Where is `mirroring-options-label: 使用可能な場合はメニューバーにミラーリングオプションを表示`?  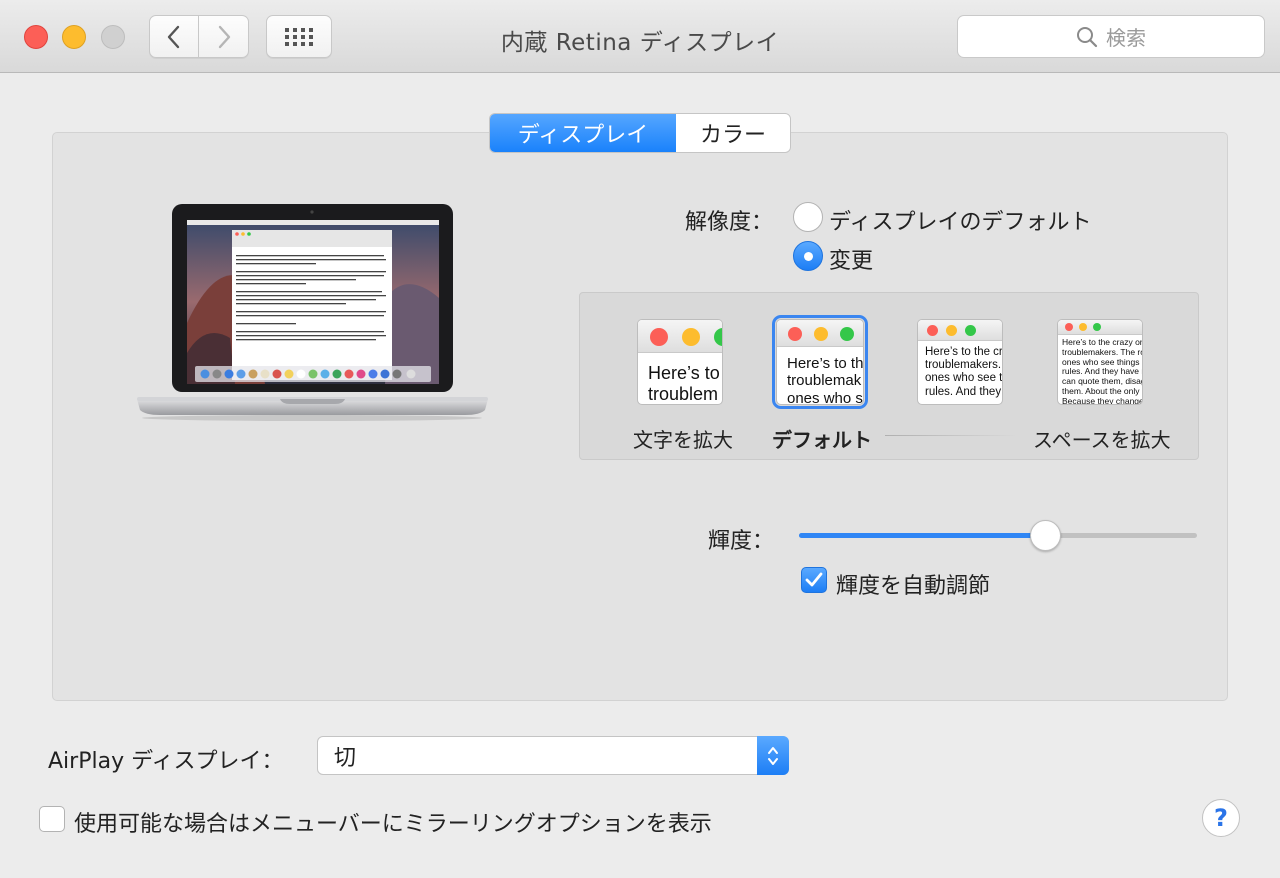 mirroring-options-label: 使用可能な場合はメニューバーにミラーリングオプションを表示 is located at coordinates (393, 822).